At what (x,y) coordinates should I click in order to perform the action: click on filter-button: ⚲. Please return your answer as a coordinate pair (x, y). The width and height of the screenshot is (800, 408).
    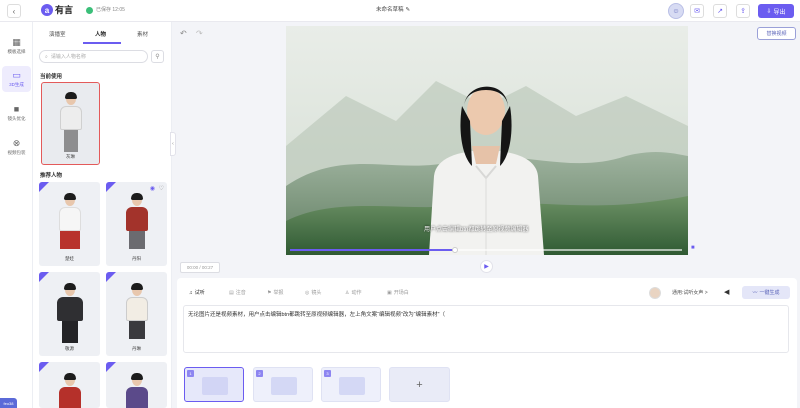
    Looking at the image, I should click on (157, 56).